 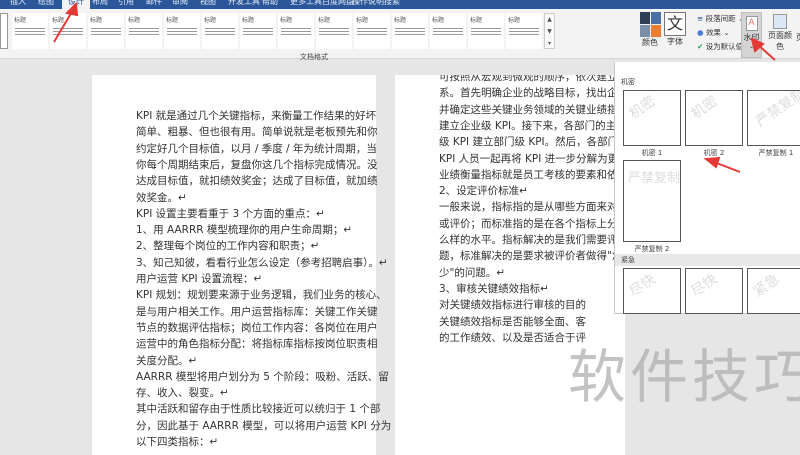 What do you see at coordinates (177, 442) in the screenshot?
I see `paragraph-line: 以下四类指标：↵` at bounding box center [177, 442].